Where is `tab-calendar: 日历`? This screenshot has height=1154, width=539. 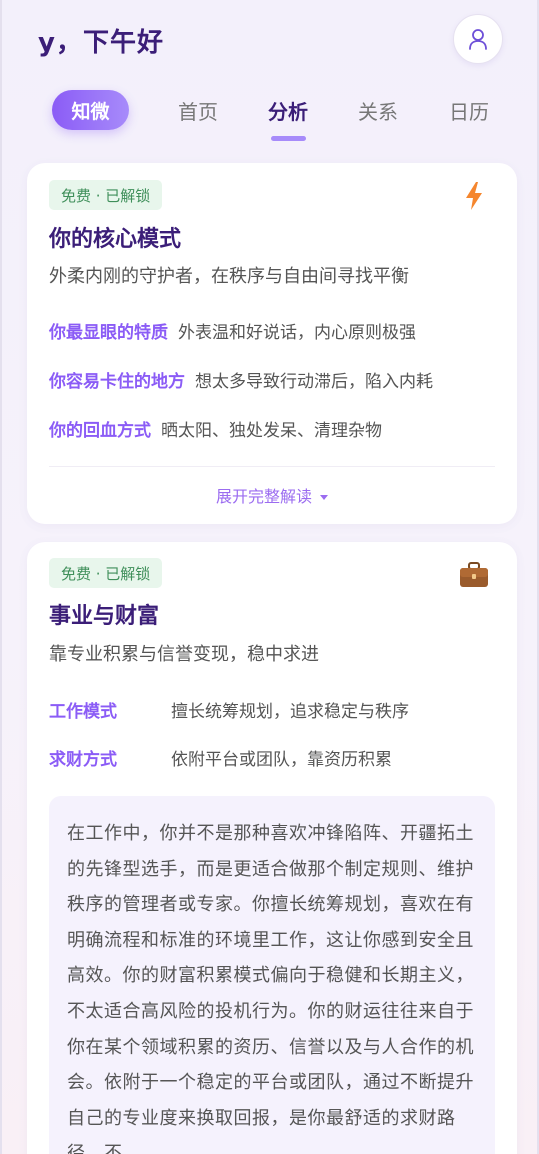 tab-calendar: 日历 is located at coordinates (469, 111).